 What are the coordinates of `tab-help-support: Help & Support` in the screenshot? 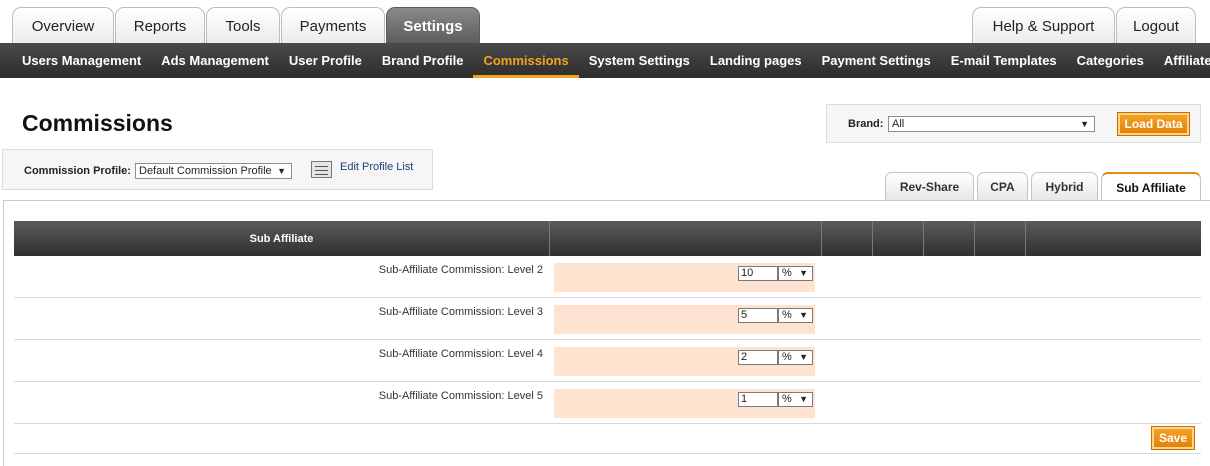 It's located at (1043, 25).